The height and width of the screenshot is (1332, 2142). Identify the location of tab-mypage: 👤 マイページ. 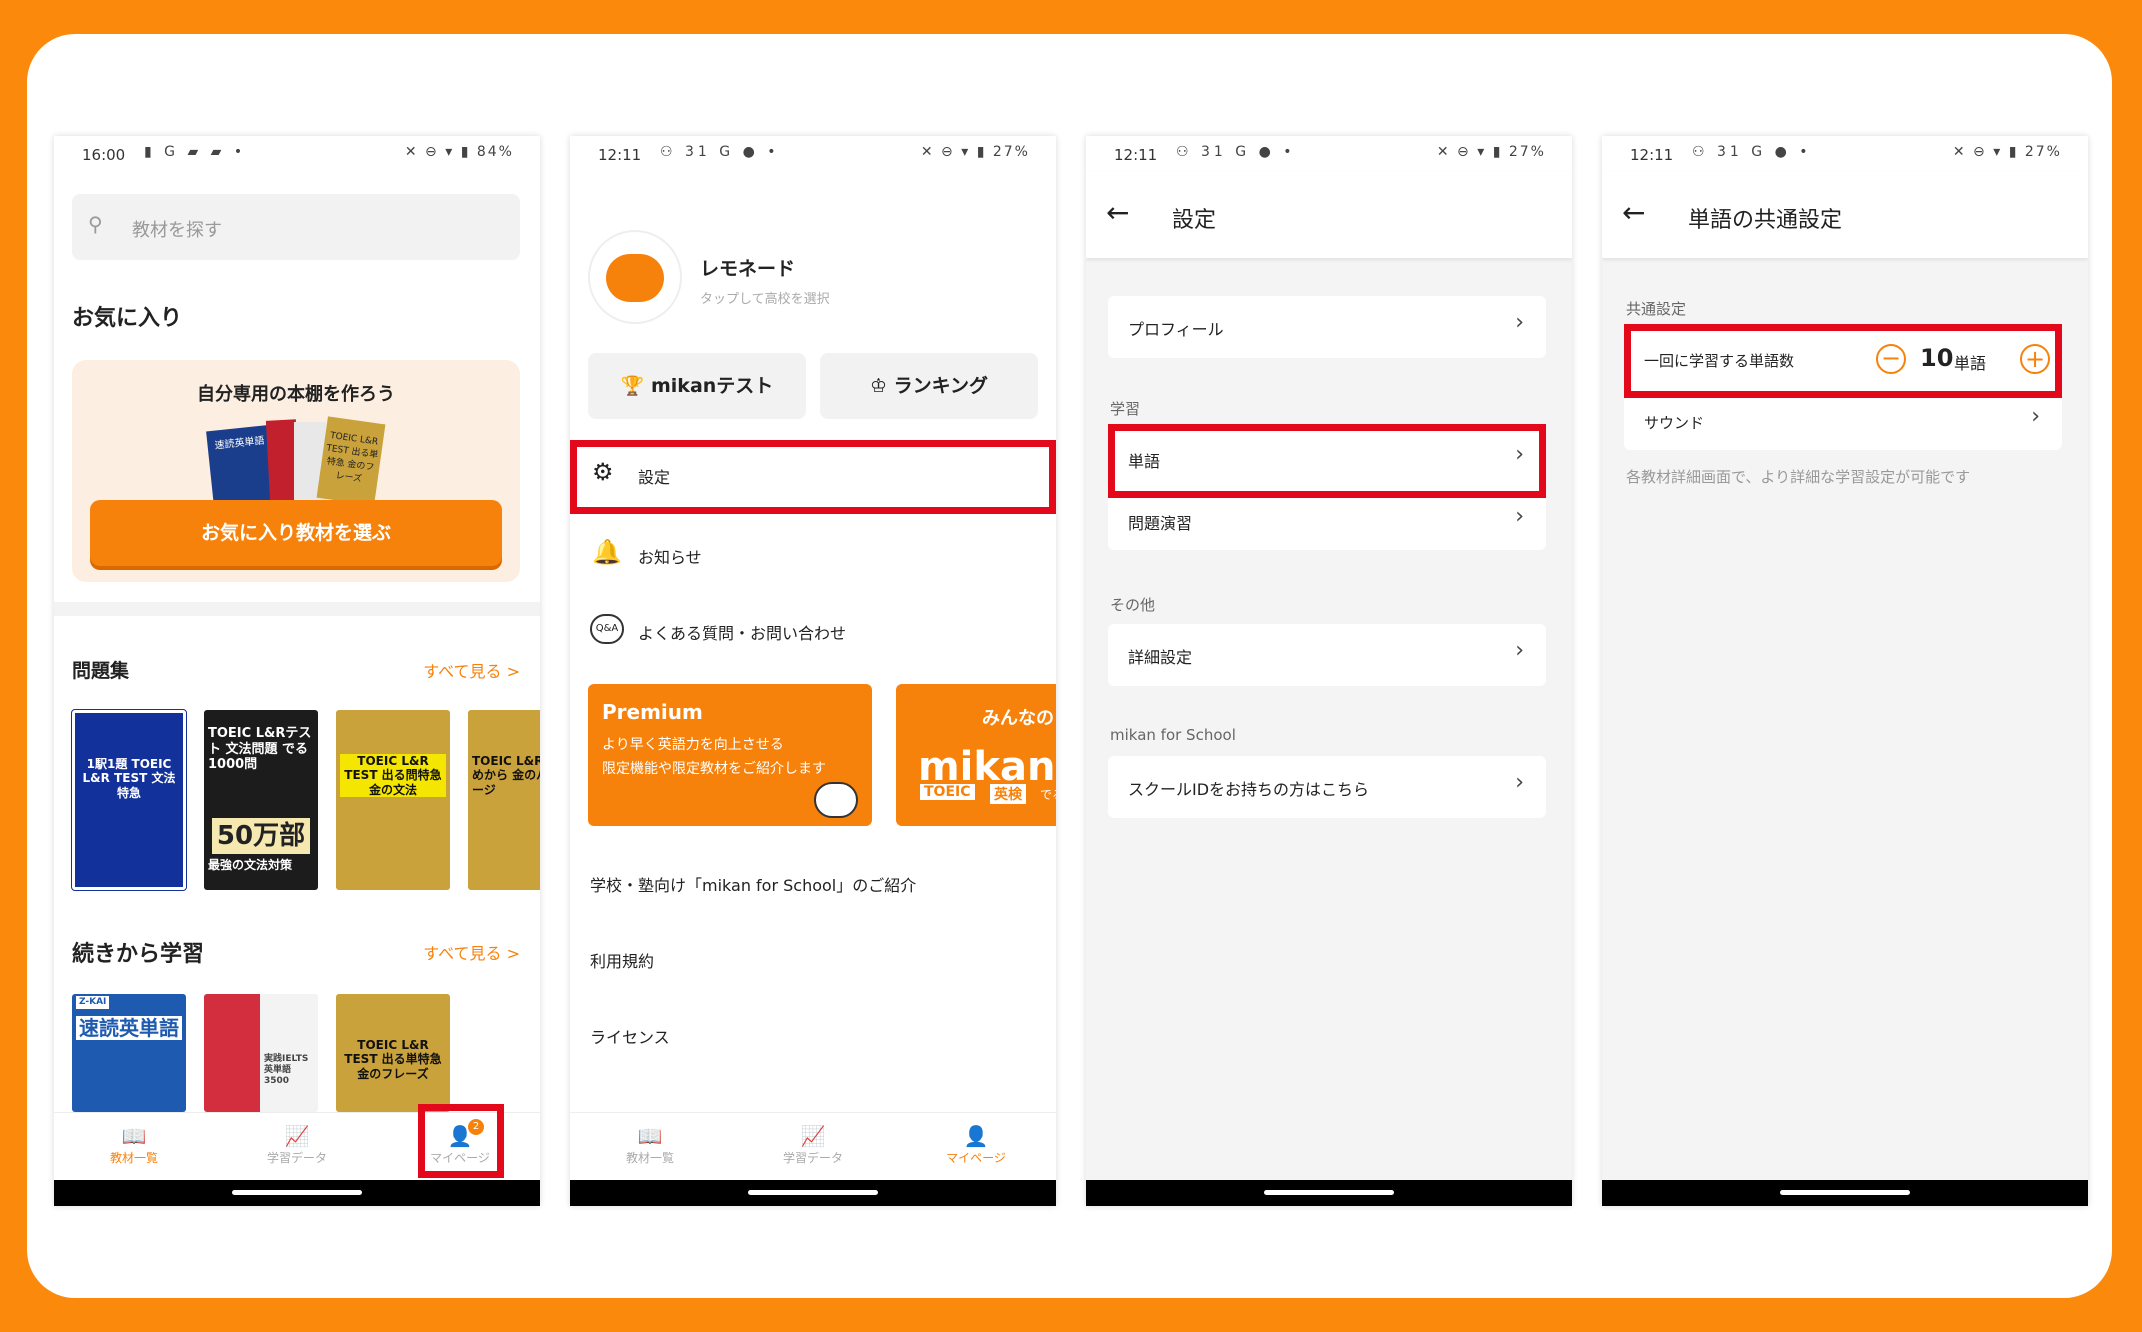
(976, 1144).